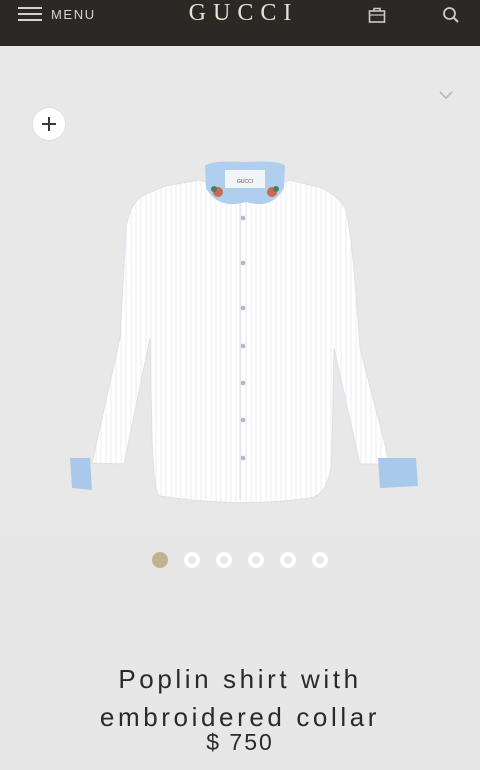 The width and height of the screenshot is (480, 770). Describe the element at coordinates (240, 13) in the screenshot. I see `brand-logo: GUCCI` at that location.